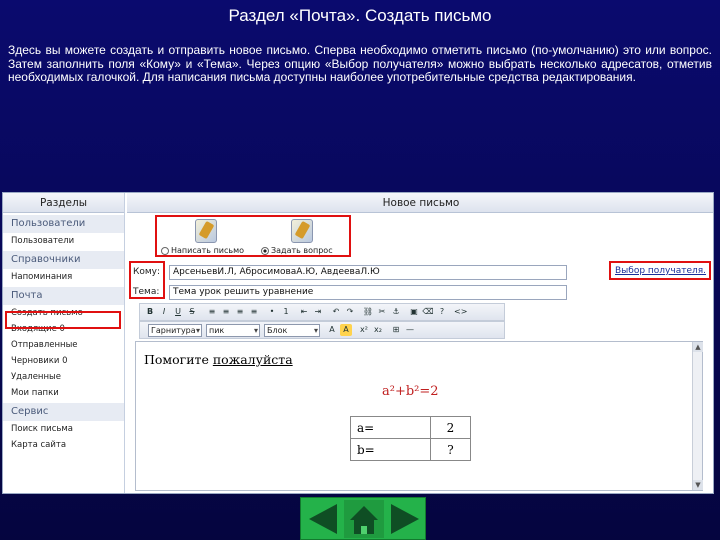 The image size is (720, 540). I want to click on bold-button: B, so click(150, 312).